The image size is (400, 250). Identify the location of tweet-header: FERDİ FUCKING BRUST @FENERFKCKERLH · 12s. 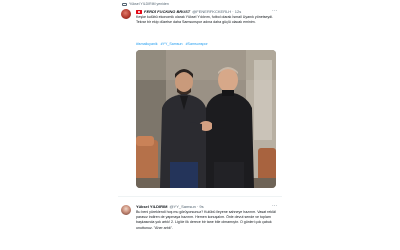
(188, 11).